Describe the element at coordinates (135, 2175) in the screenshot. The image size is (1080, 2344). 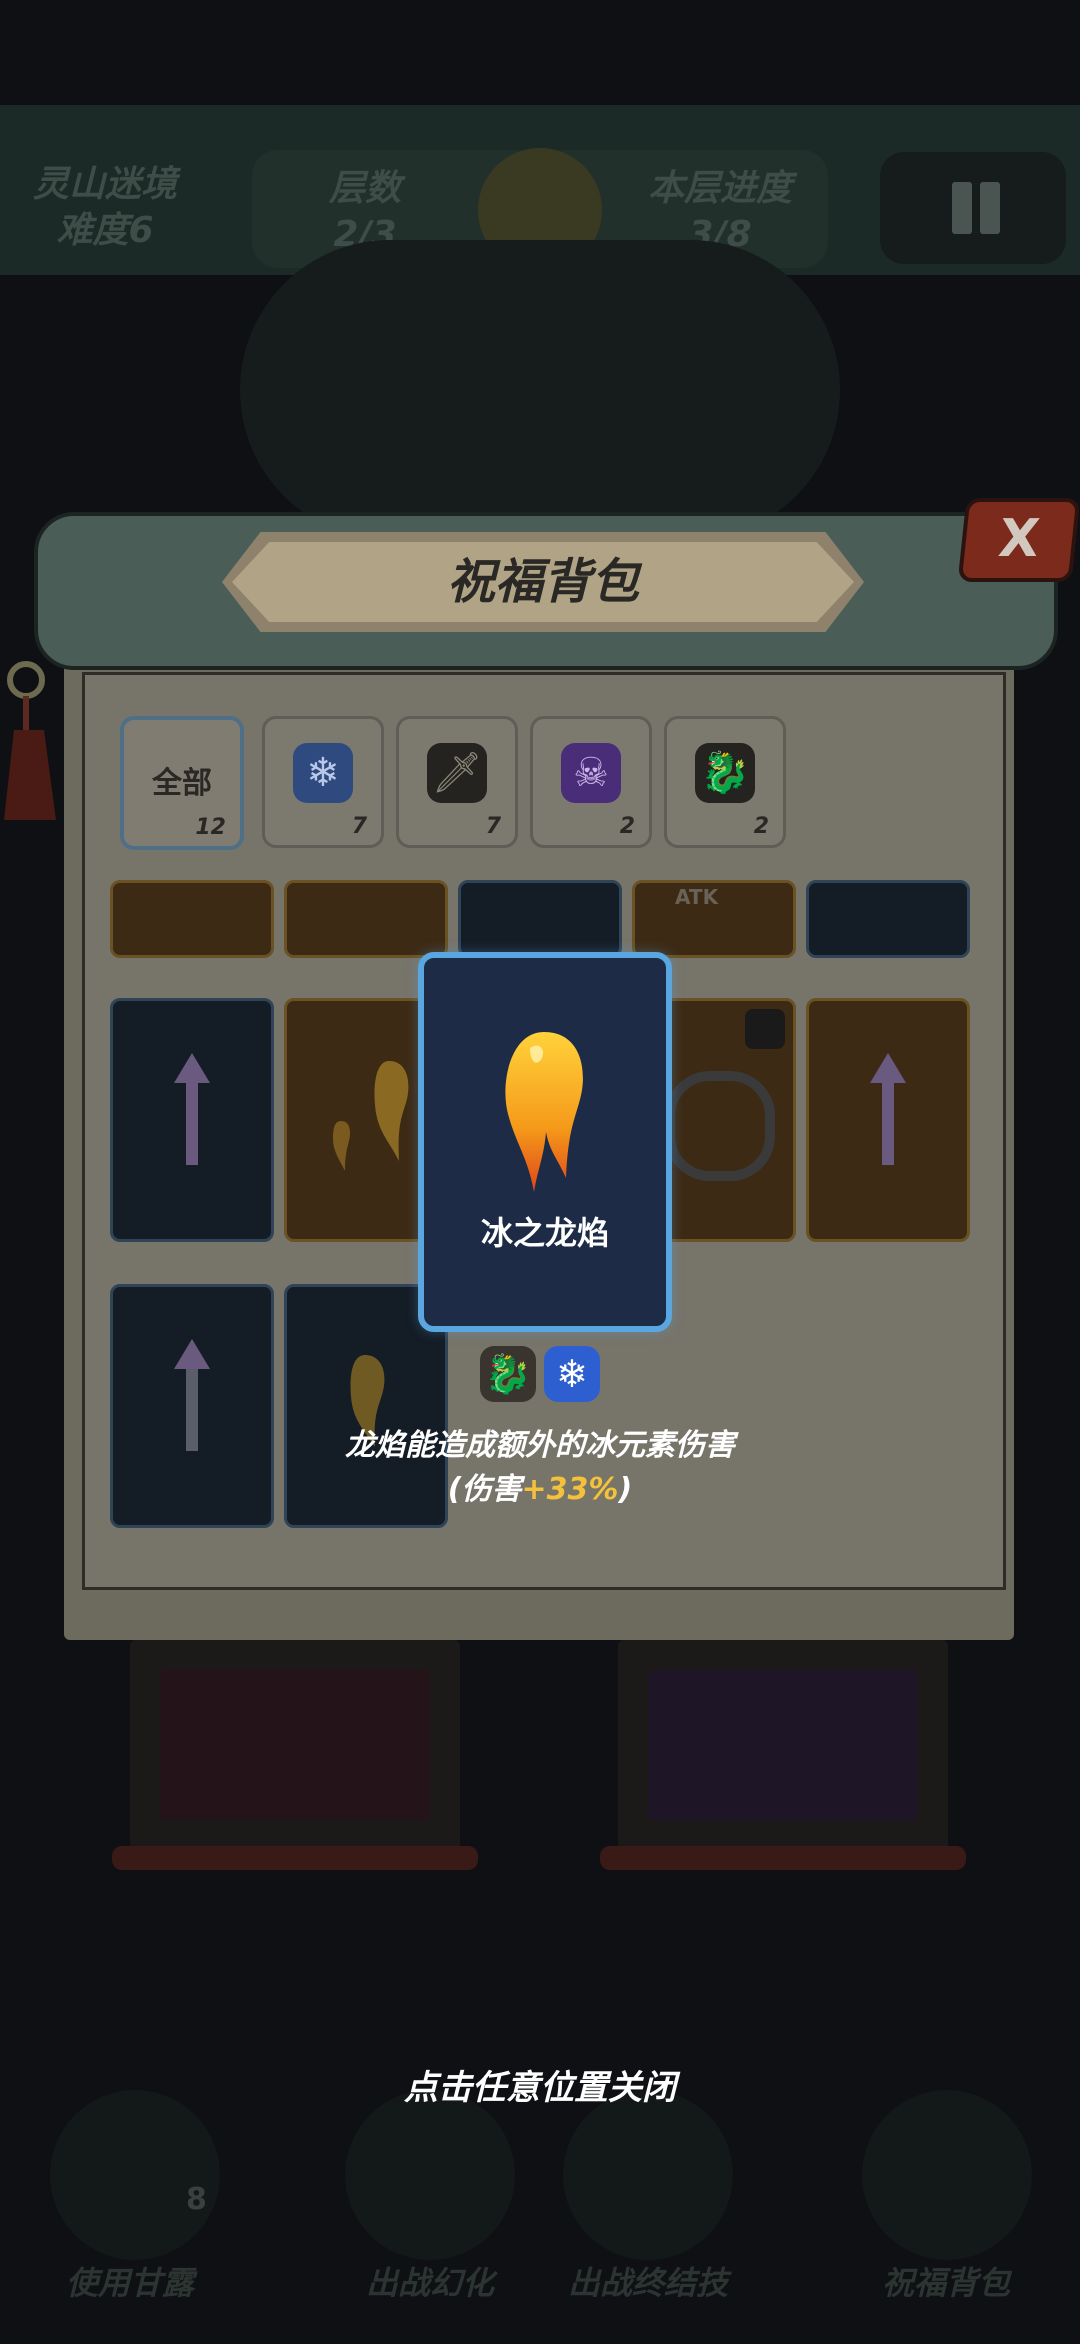
I see `nectar-icon` at that location.